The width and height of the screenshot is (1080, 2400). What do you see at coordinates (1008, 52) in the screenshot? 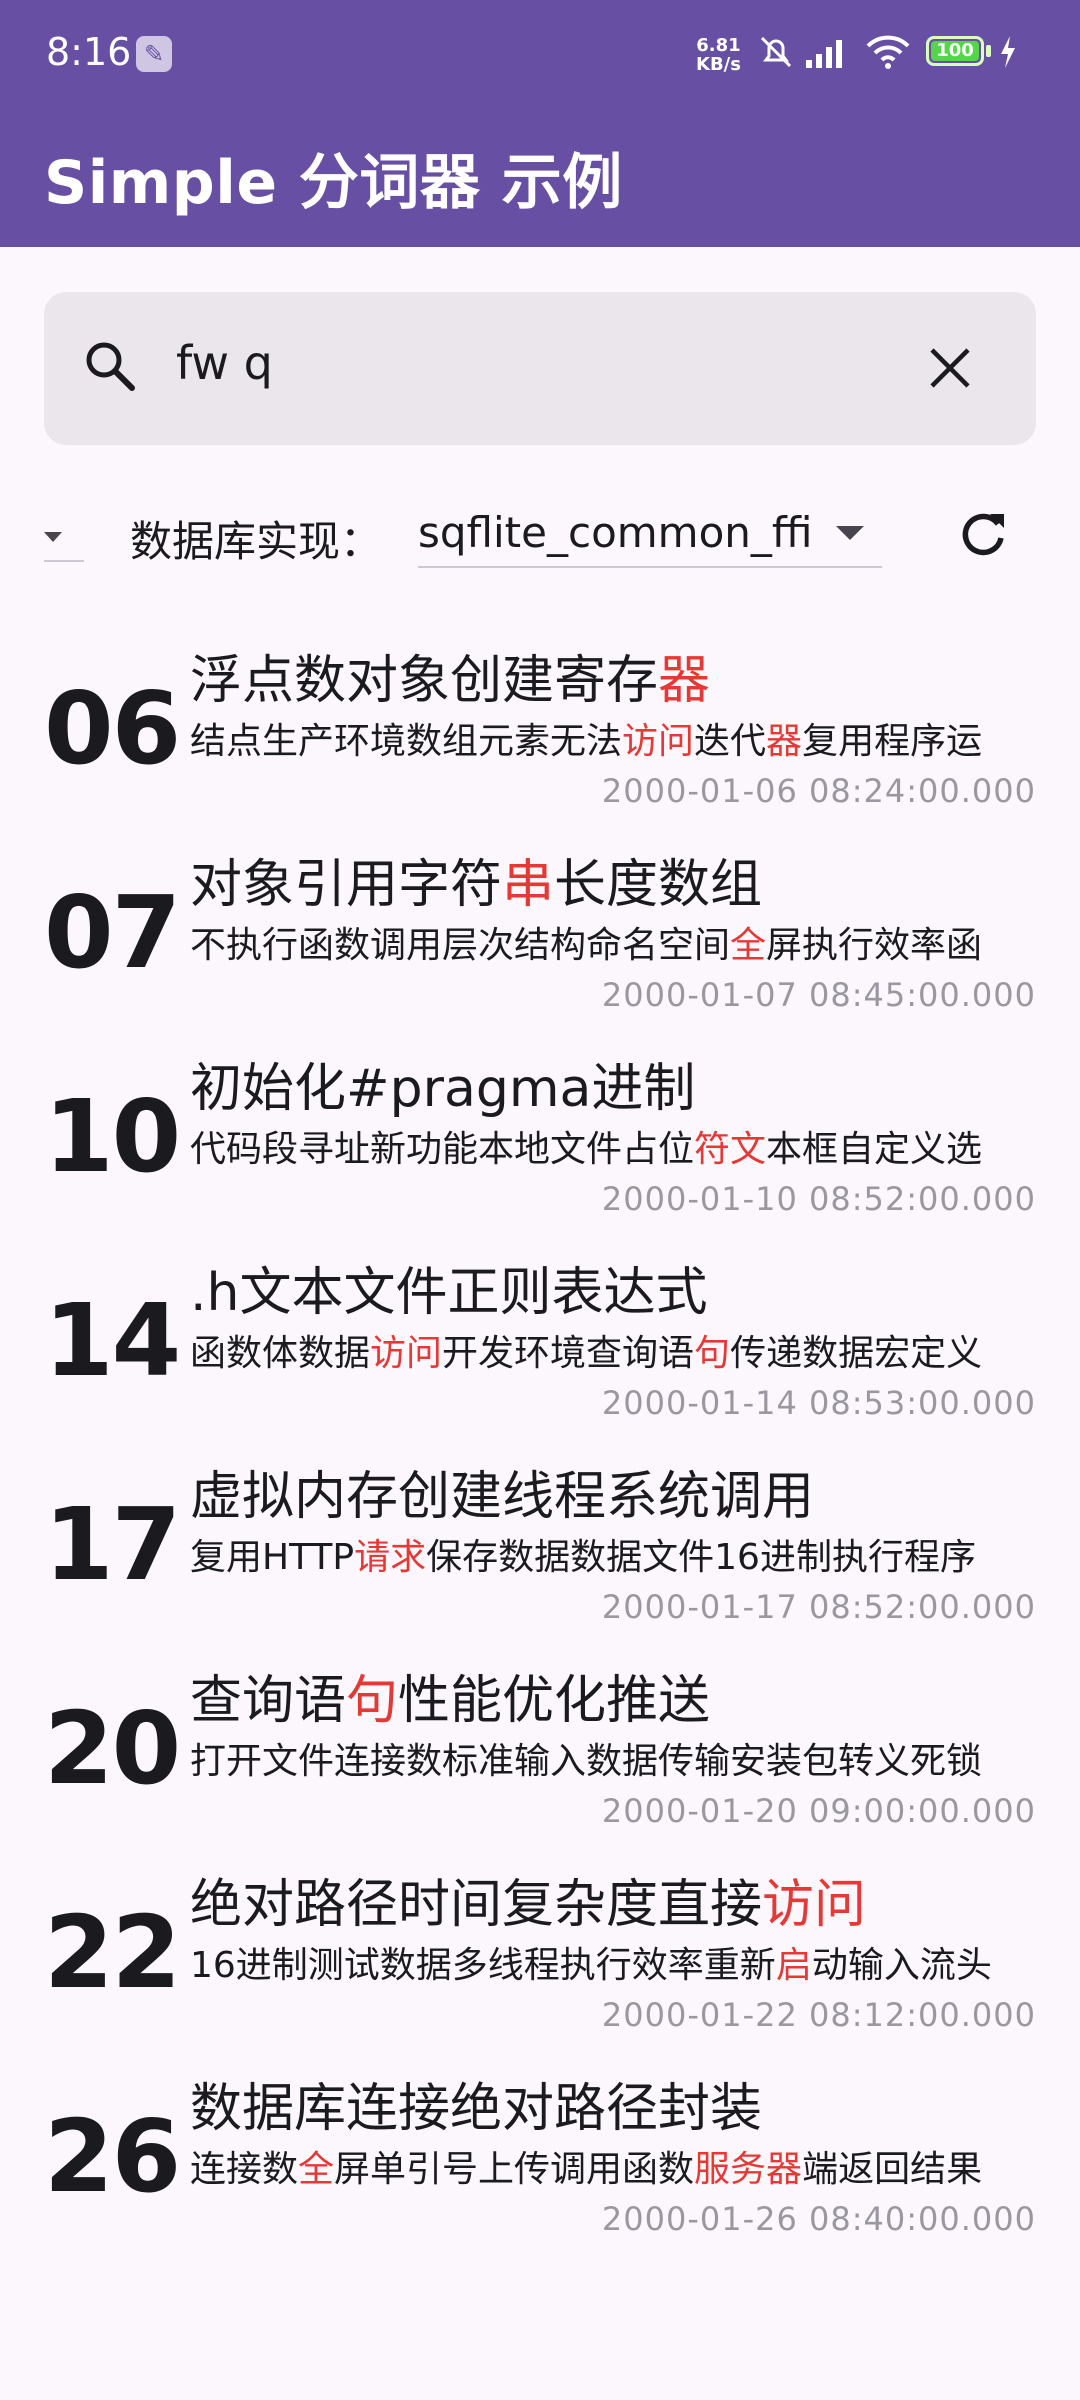
I see `charging-bolt-icon` at bounding box center [1008, 52].